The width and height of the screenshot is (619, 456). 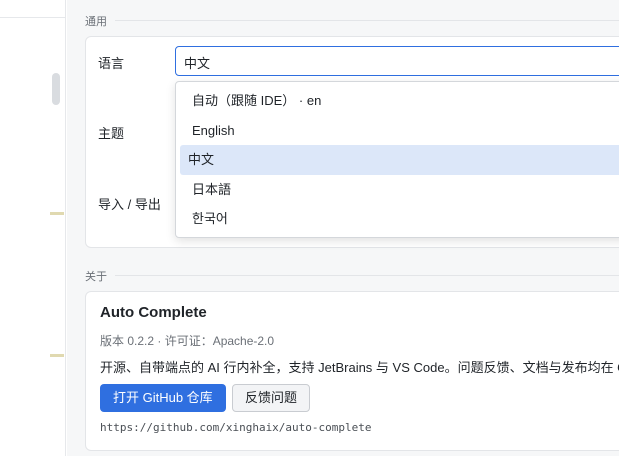 What do you see at coordinates (399, 190) in the screenshot?
I see `language-option-japanese: 日本語` at bounding box center [399, 190].